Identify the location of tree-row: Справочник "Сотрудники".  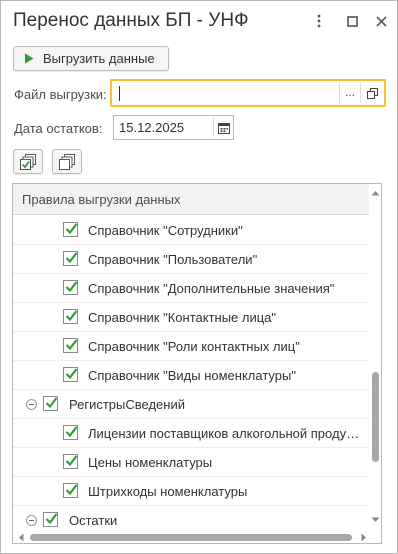
(191, 230).